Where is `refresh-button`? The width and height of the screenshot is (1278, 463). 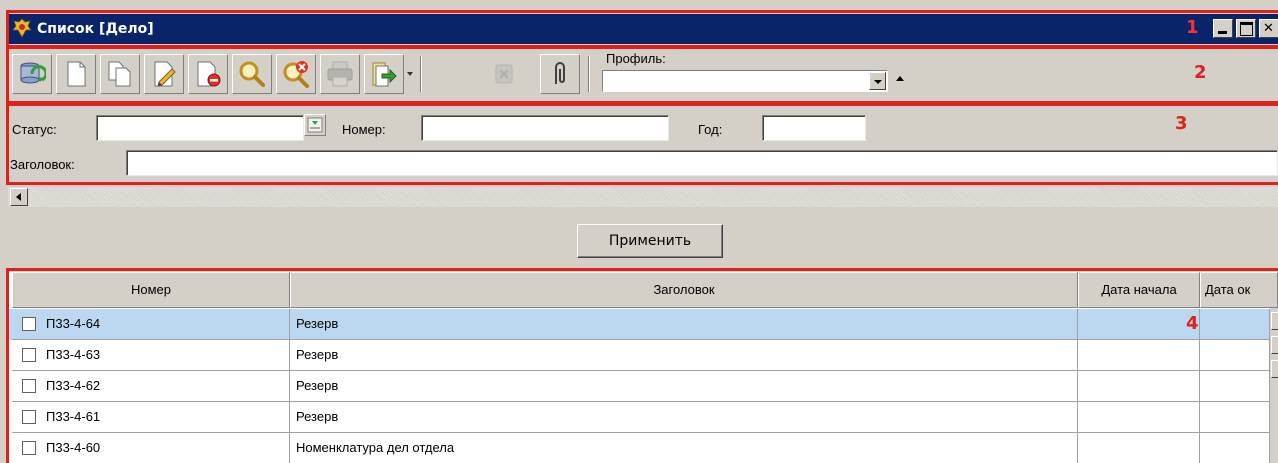 refresh-button is located at coordinates (32, 74).